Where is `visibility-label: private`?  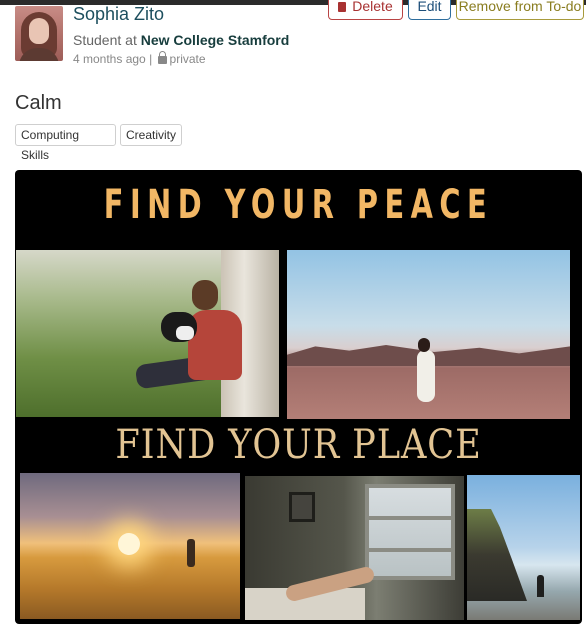 visibility-label: private is located at coordinates (187, 59).